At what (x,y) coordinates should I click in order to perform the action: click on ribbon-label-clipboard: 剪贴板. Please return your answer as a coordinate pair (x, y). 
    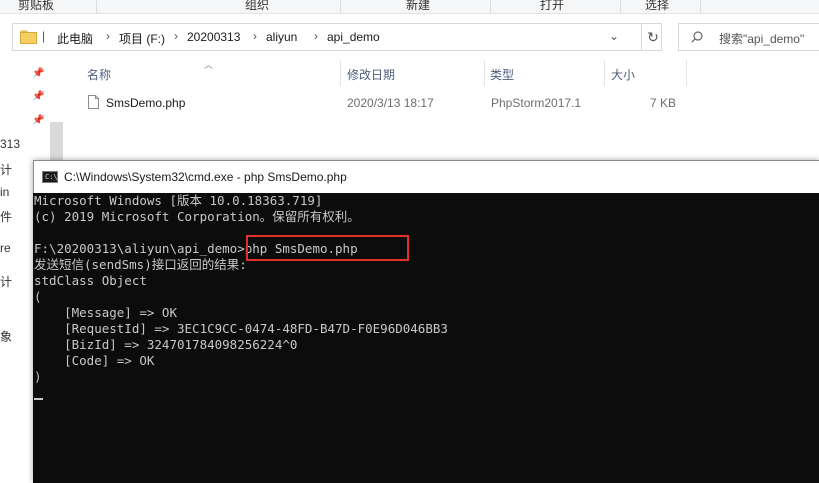
    Looking at the image, I should click on (36, 6).